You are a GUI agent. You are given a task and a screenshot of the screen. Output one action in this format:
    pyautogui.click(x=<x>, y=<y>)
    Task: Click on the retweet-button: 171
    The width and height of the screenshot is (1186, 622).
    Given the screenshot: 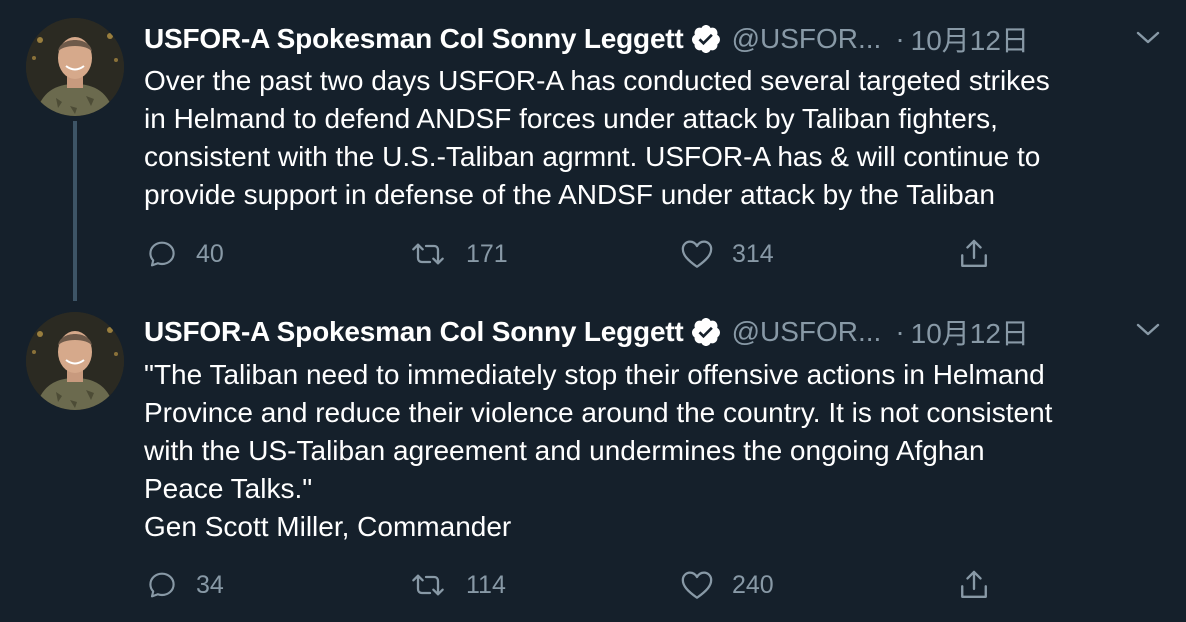 What is the action you would take?
    pyautogui.click(x=459, y=254)
    